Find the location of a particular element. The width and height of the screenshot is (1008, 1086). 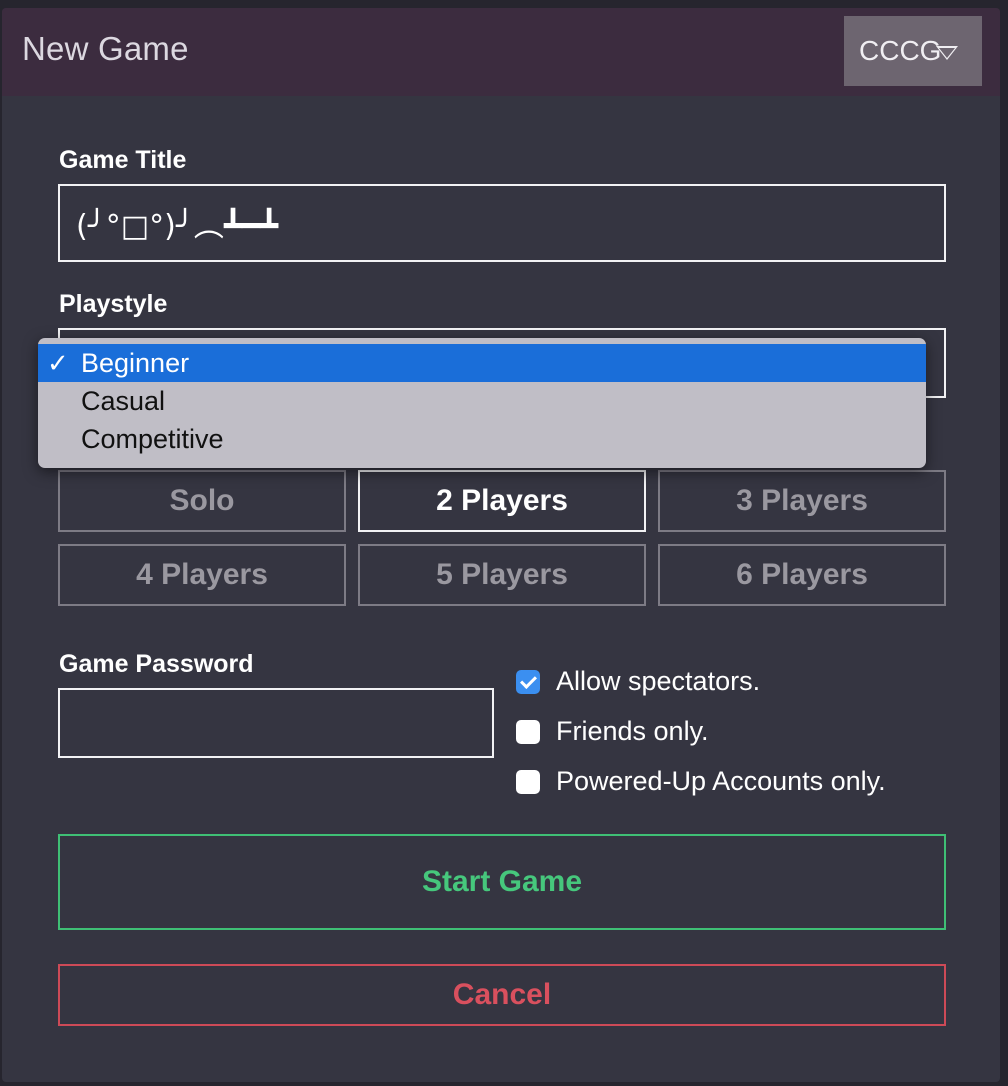

players-3-button: 3 Players is located at coordinates (802, 501).